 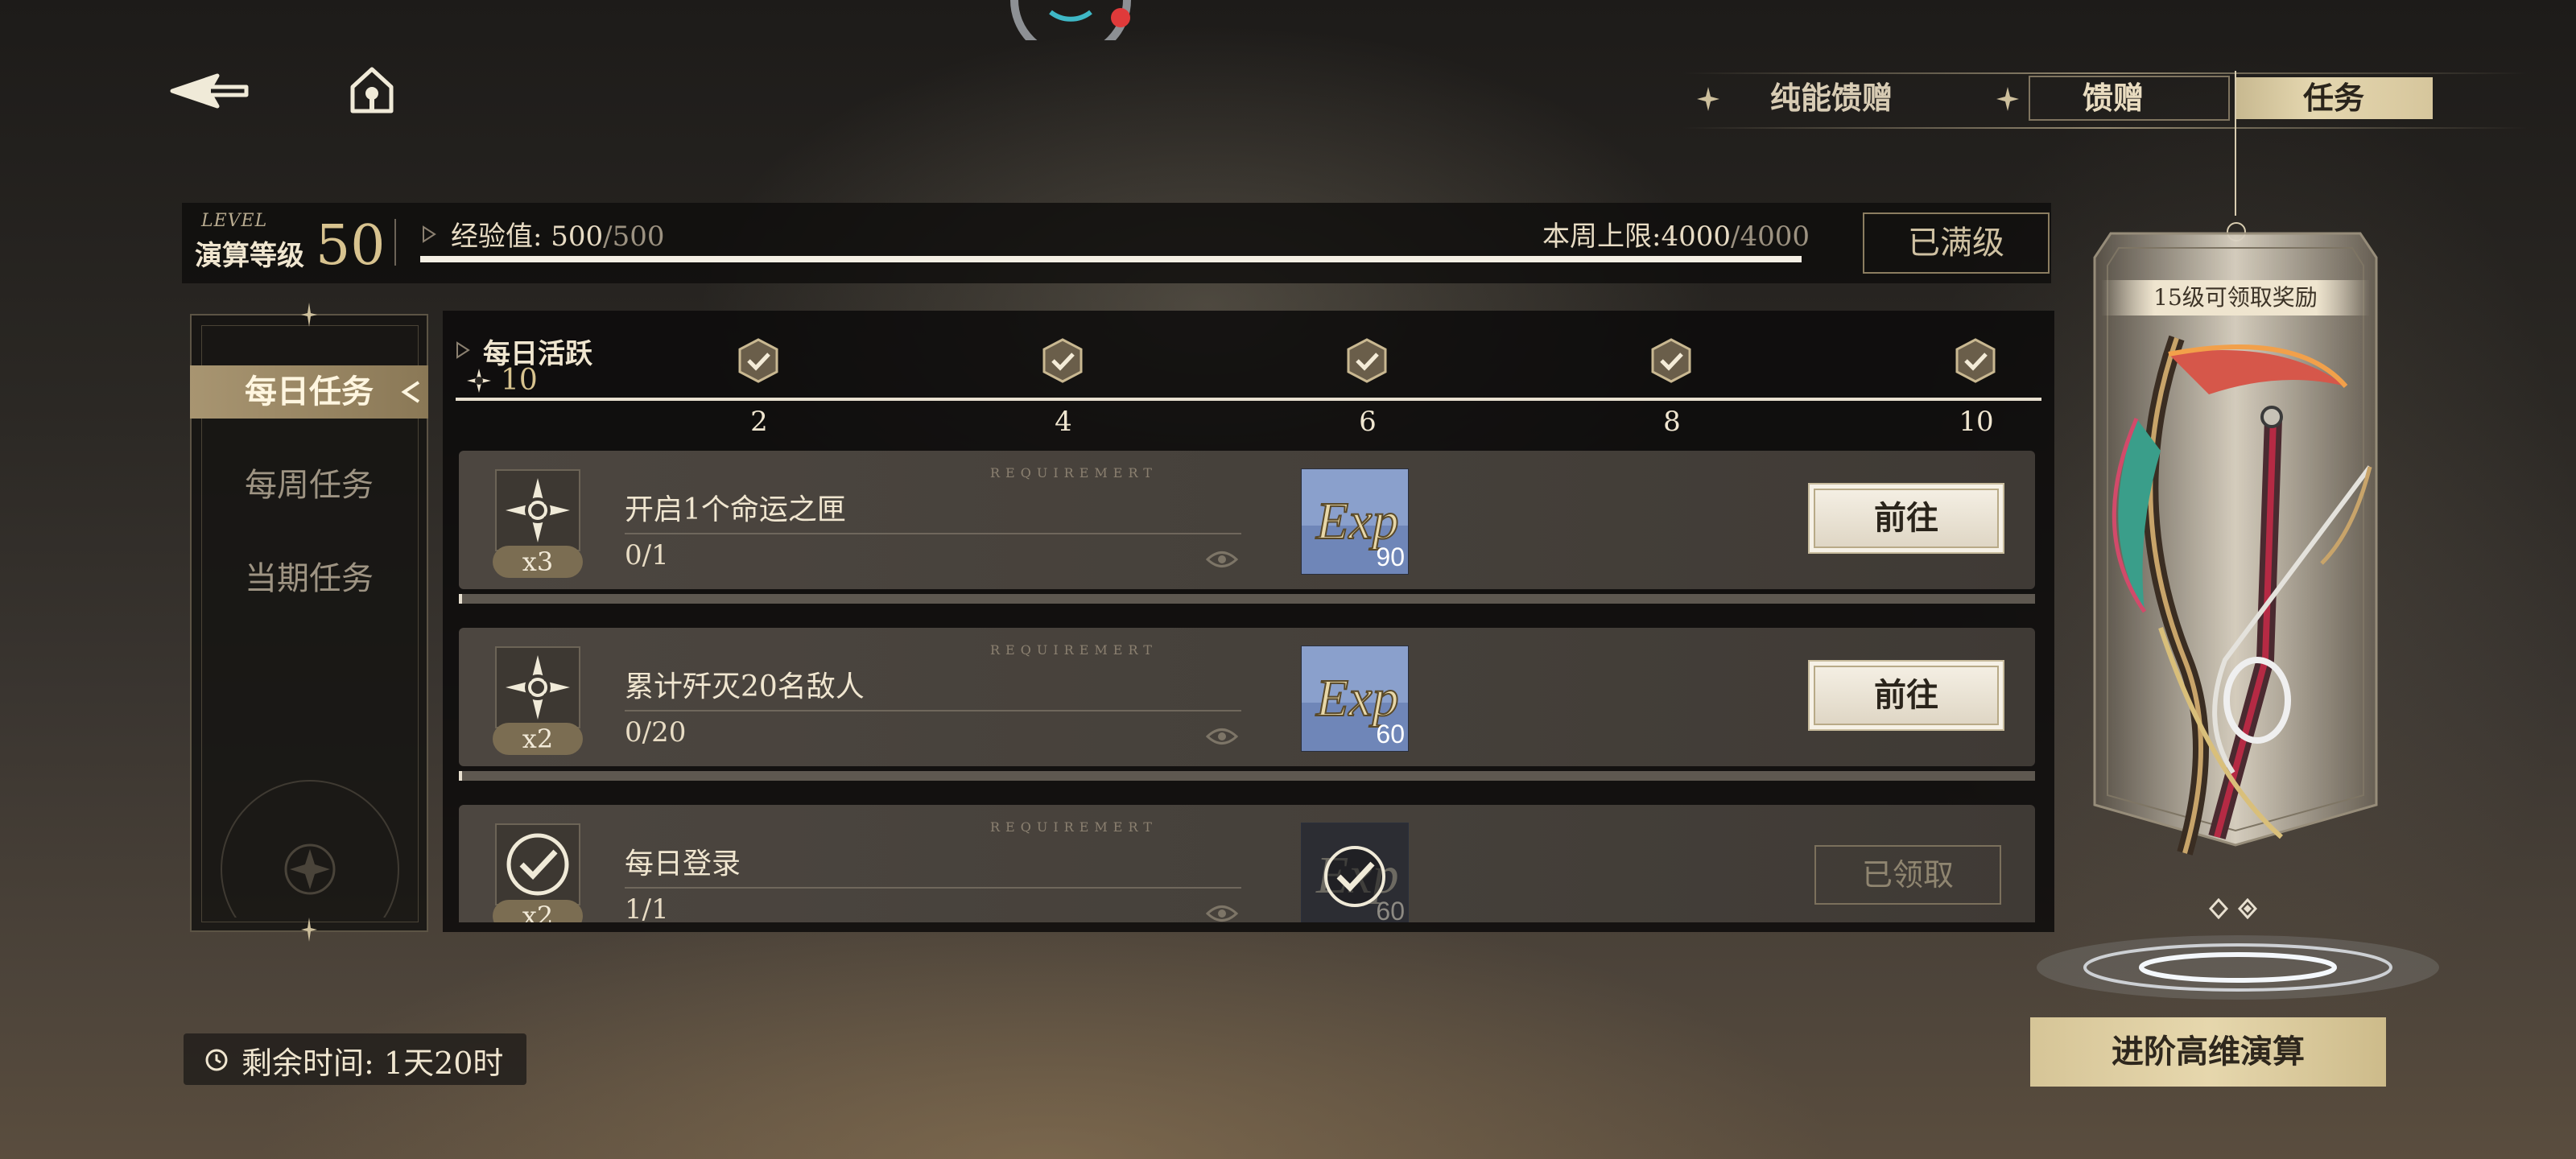 What do you see at coordinates (479, 381) in the screenshot?
I see `activity-star-icon` at bounding box center [479, 381].